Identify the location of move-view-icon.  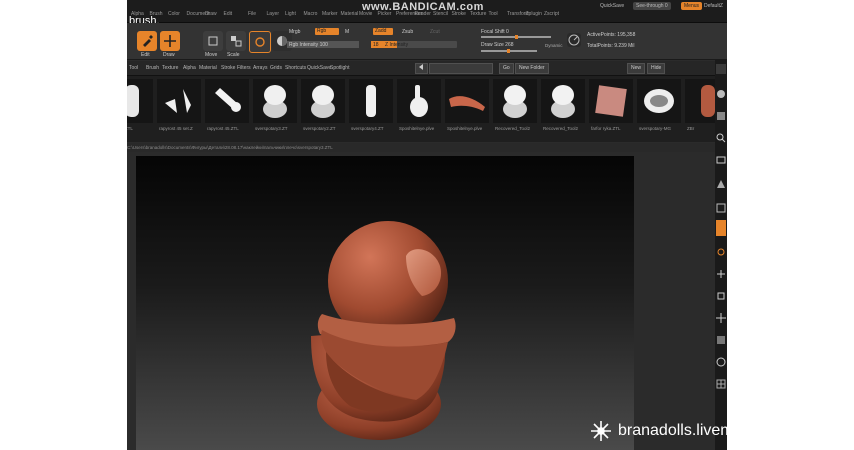
(721, 316).